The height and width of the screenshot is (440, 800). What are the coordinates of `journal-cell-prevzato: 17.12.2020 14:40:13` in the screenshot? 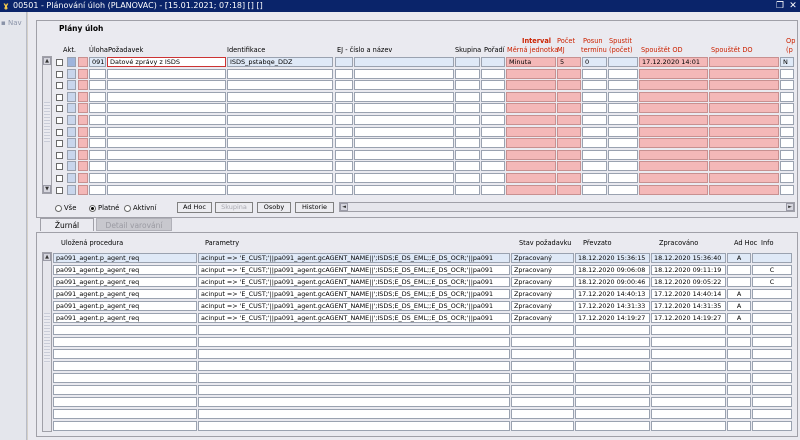 It's located at (612, 294).